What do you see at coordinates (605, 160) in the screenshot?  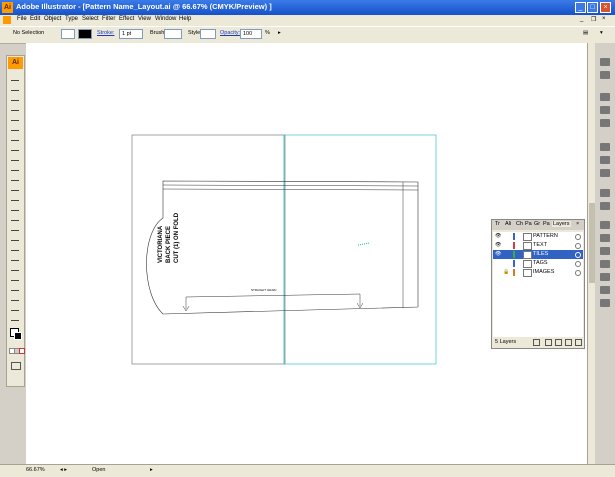 I see `gradient-panel-icon` at bounding box center [605, 160].